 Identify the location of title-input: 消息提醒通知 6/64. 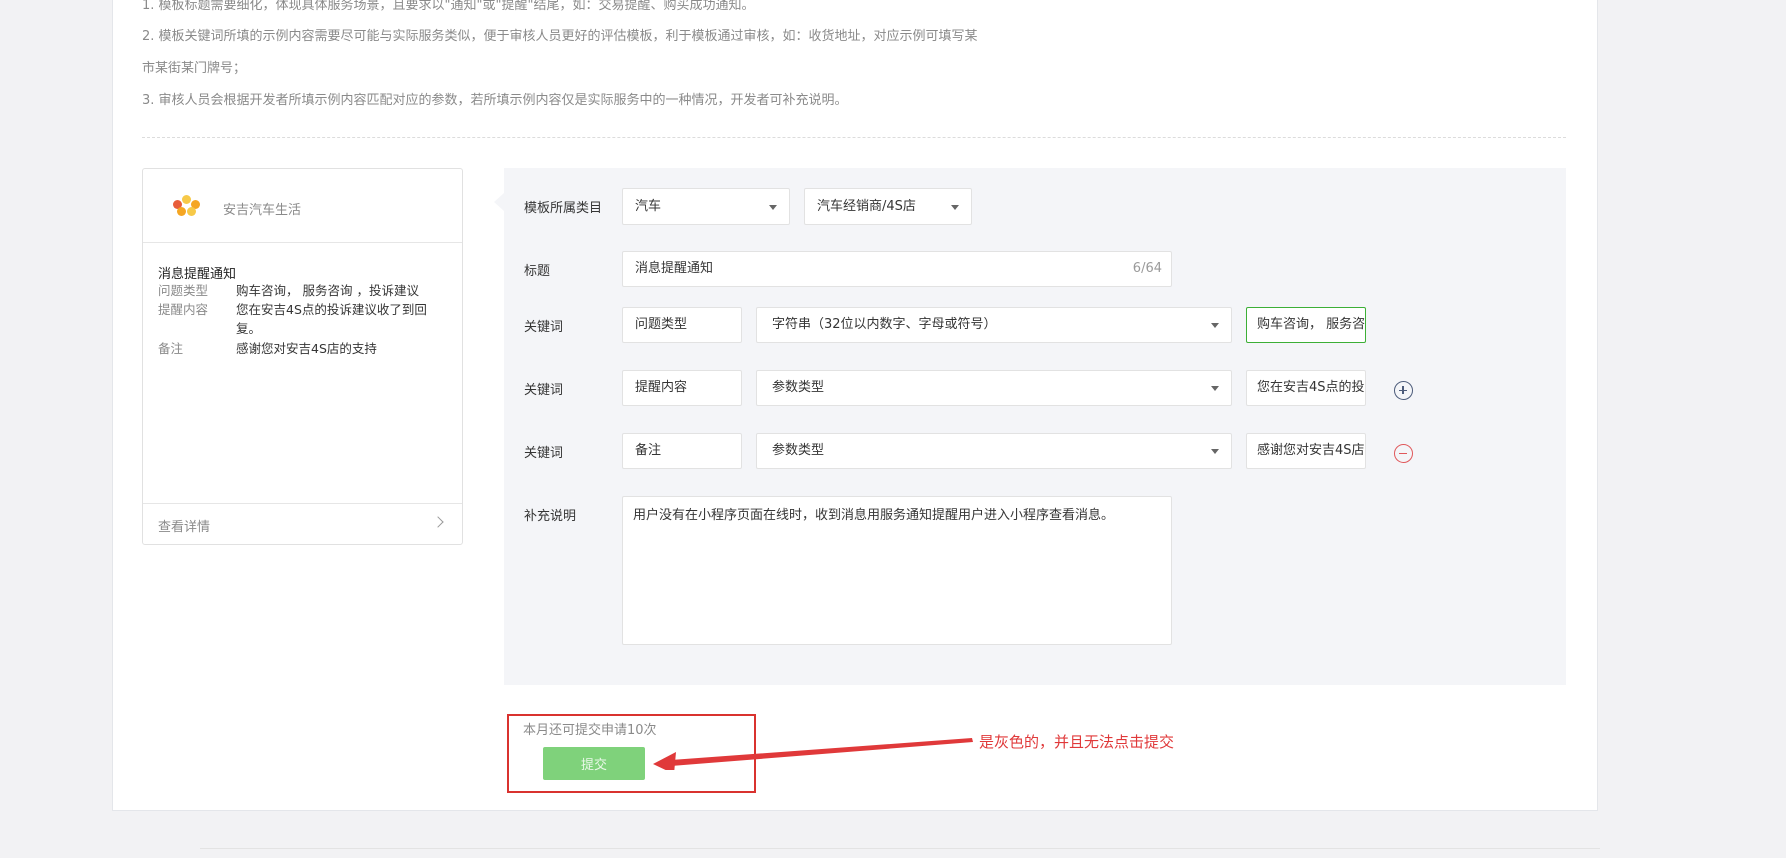
(897, 269).